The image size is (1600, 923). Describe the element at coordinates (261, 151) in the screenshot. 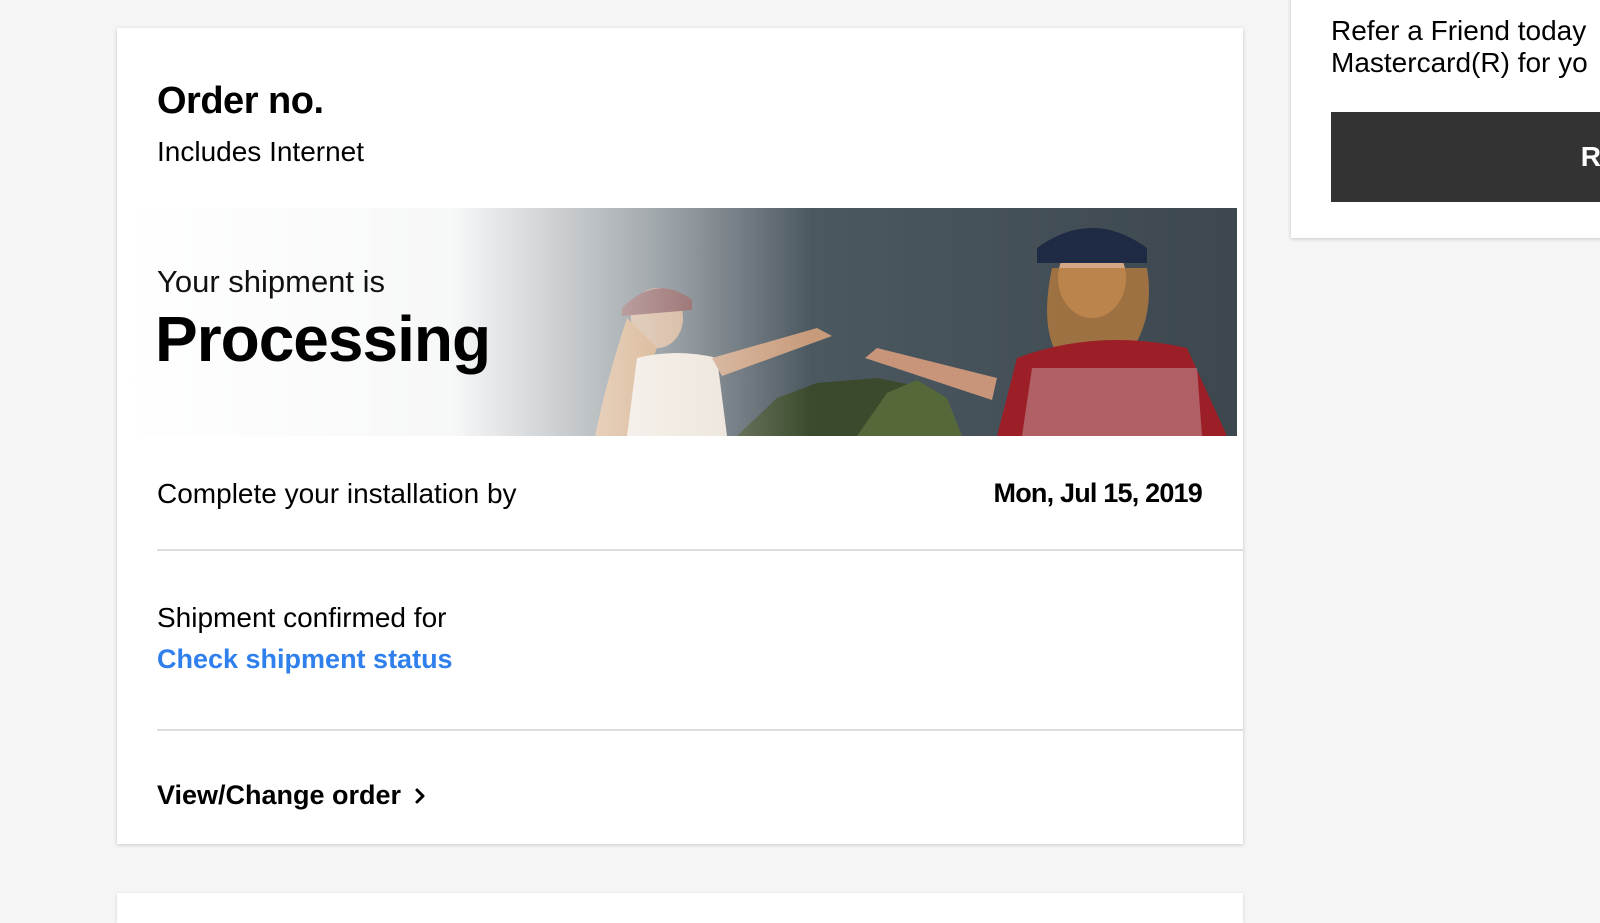

I see `order-subtitle: Includes Internet` at that location.